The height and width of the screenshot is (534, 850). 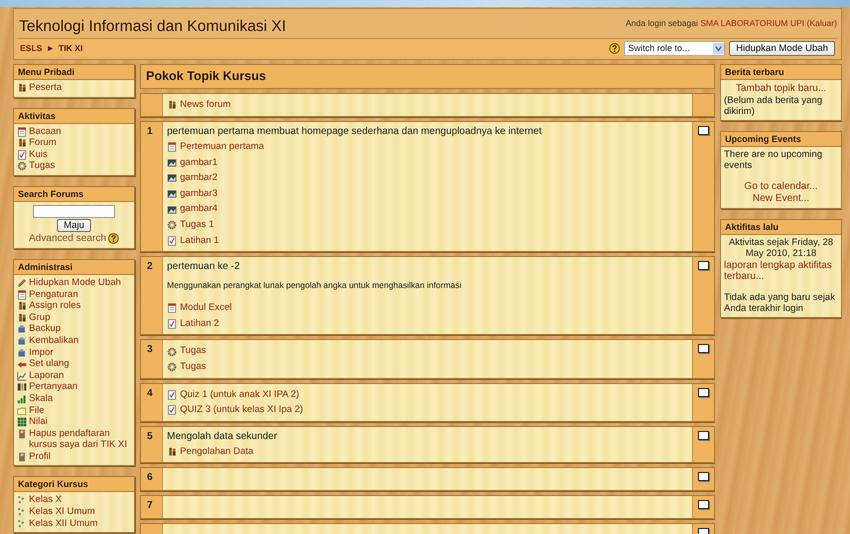 What do you see at coordinates (200, 324) in the screenshot?
I see `activity-link: Latihan 2` at bounding box center [200, 324].